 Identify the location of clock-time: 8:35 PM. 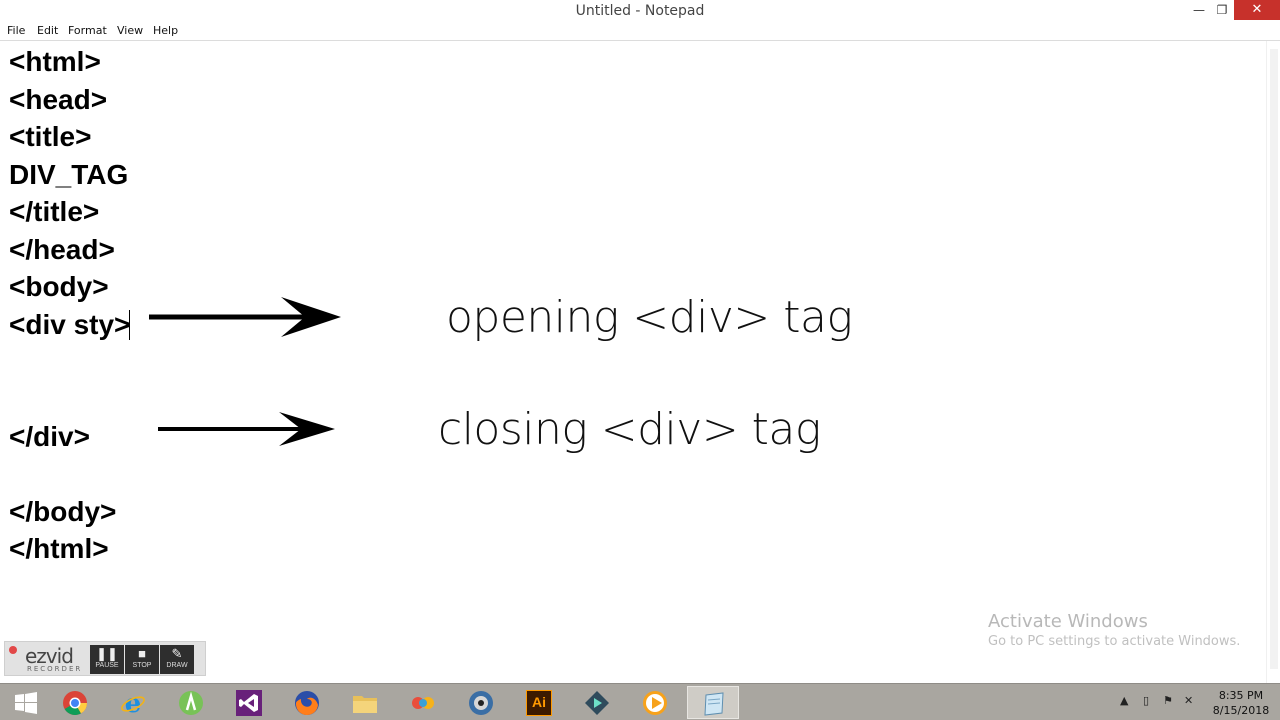
(1241, 695).